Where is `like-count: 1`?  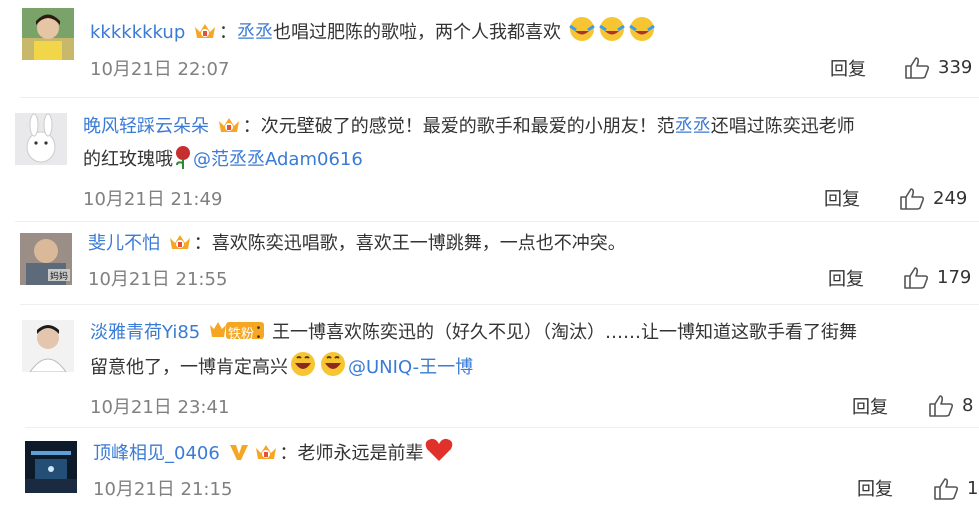 like-count: 1 is located at coordinates (973, 488).